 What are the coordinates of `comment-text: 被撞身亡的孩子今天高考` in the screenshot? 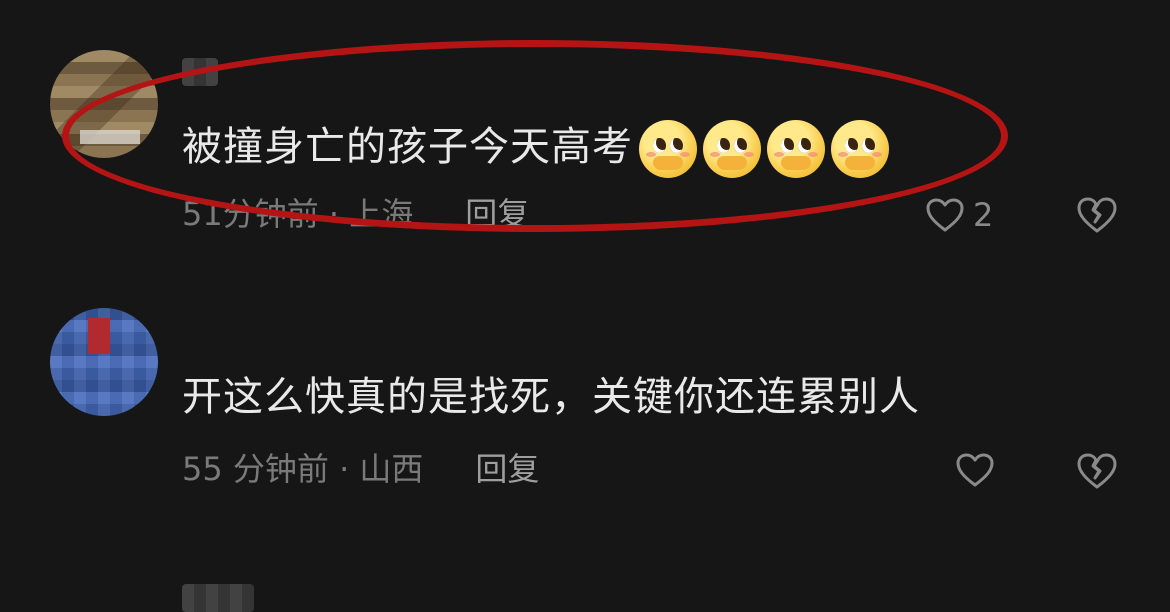 It's located at (538, 149).